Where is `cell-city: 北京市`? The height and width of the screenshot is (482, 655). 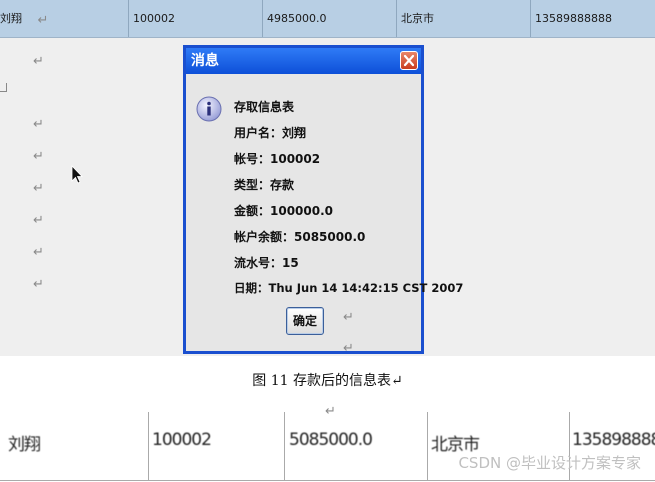
cell-city: 北京市 is located at coordinates (464, 18).